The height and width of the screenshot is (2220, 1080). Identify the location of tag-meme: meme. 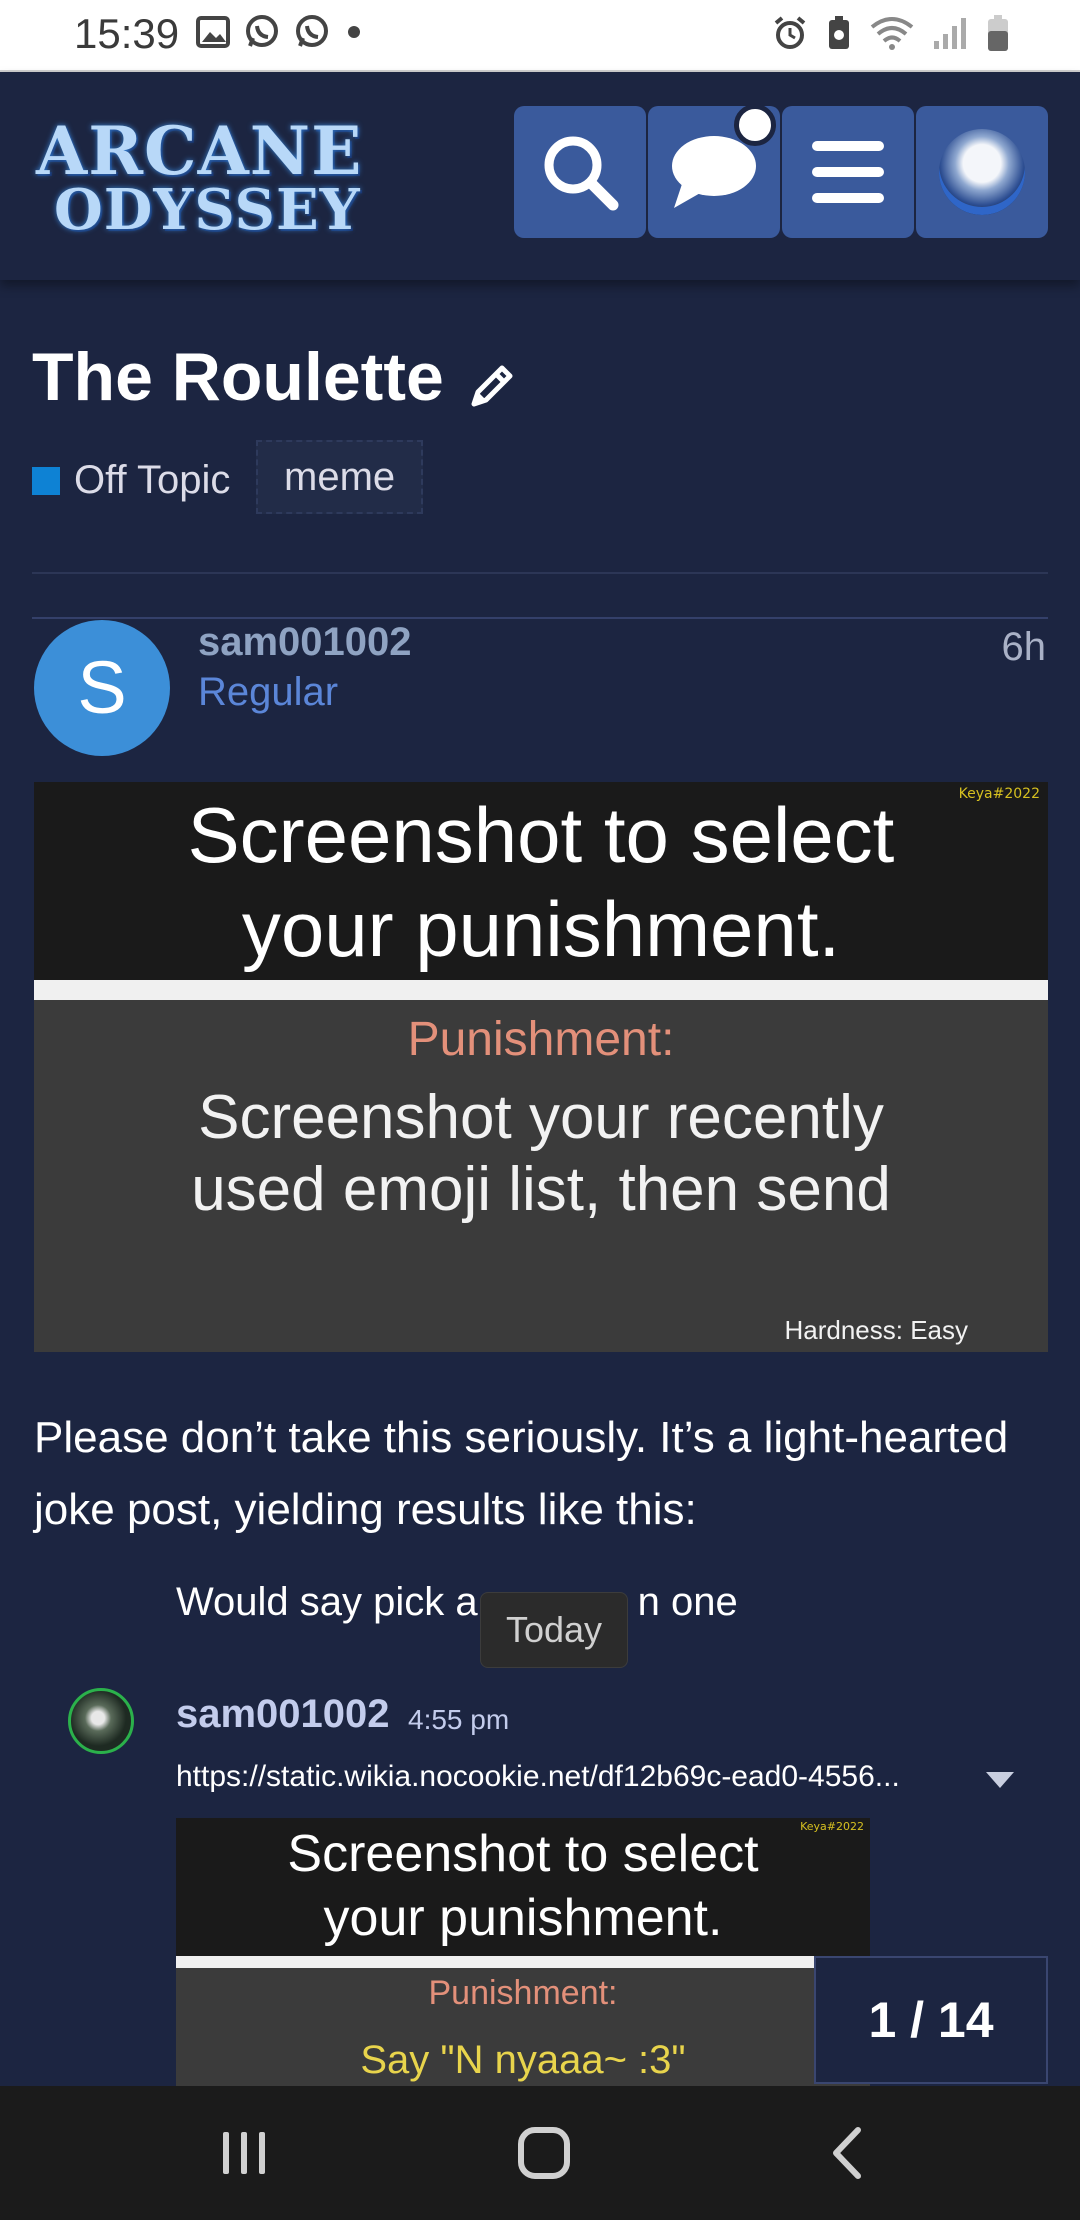
(340, 477).